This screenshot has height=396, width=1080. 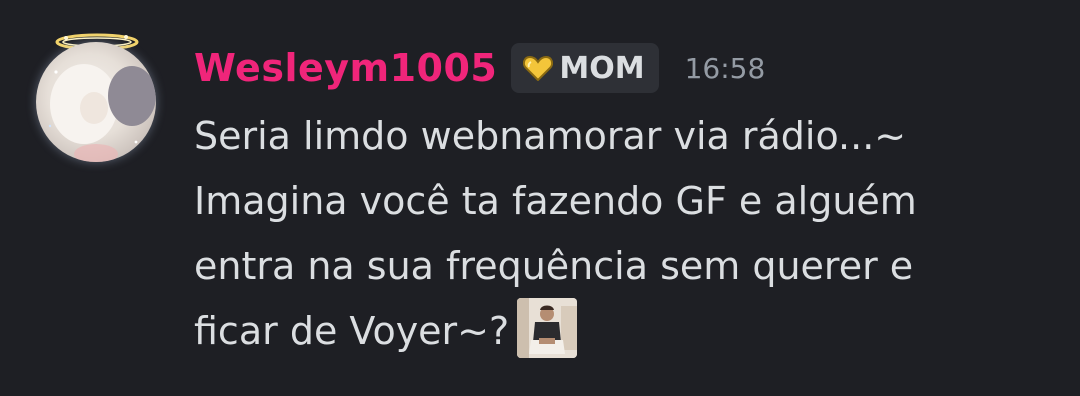 I want to click on server-tag-badge: MOM, so click(x=585, y=68).